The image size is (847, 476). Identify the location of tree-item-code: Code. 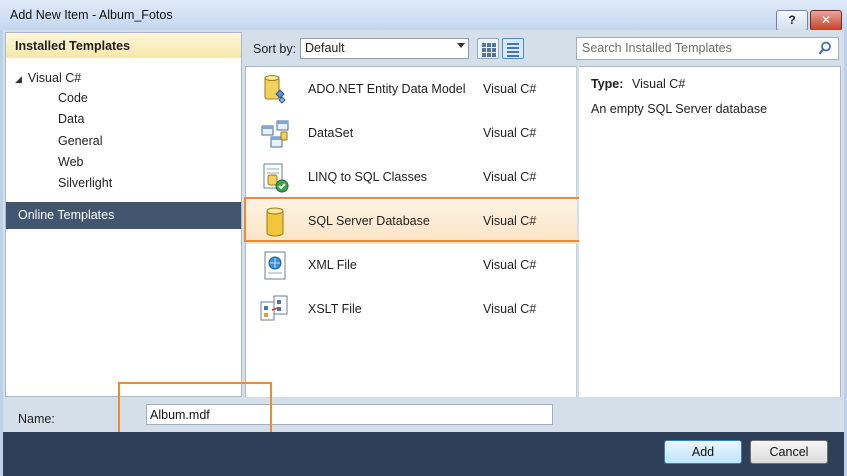
(73, 98).